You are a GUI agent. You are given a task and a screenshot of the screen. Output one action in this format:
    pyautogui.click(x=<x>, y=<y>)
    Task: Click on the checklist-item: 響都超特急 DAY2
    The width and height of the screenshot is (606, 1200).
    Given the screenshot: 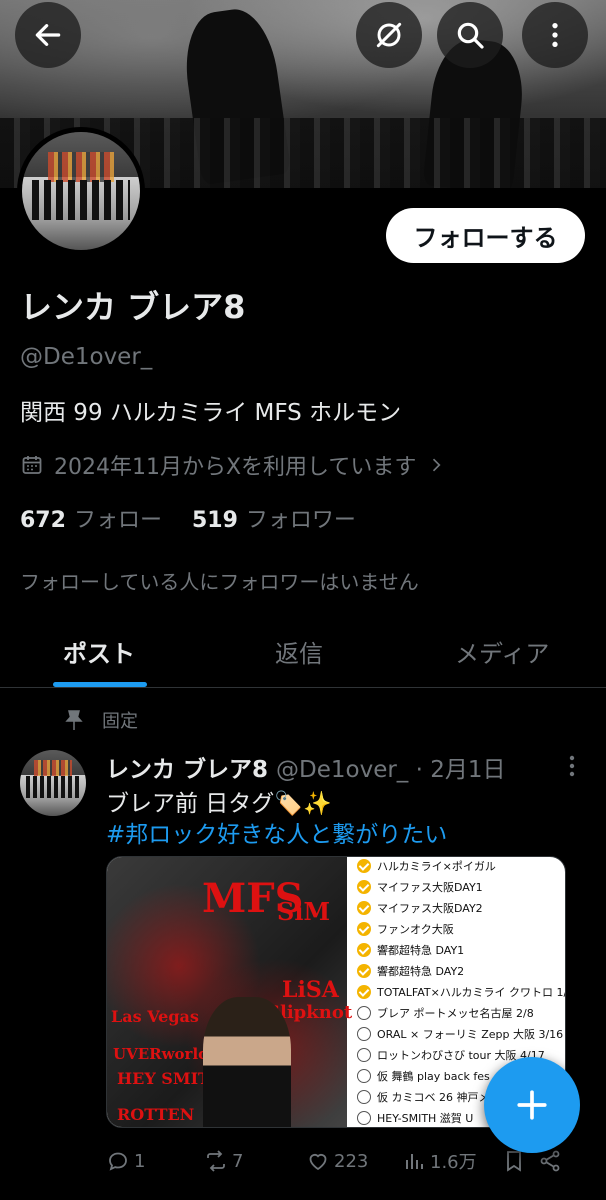 What is the action you would take?
    pyautogui.click(x=410, y=971)
    